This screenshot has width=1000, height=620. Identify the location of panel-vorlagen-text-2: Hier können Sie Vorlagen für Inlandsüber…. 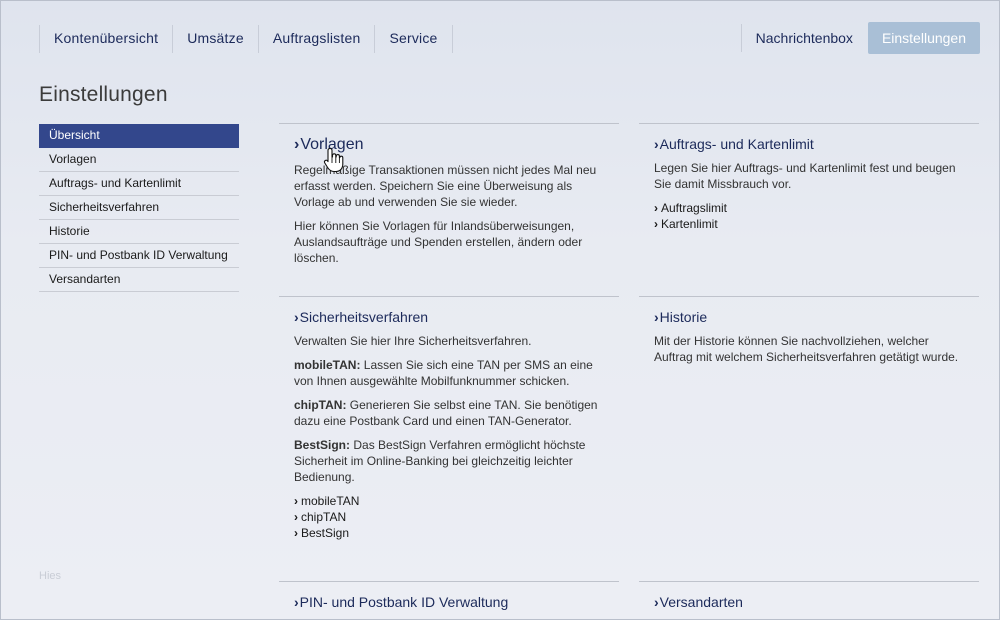
(438, 242).